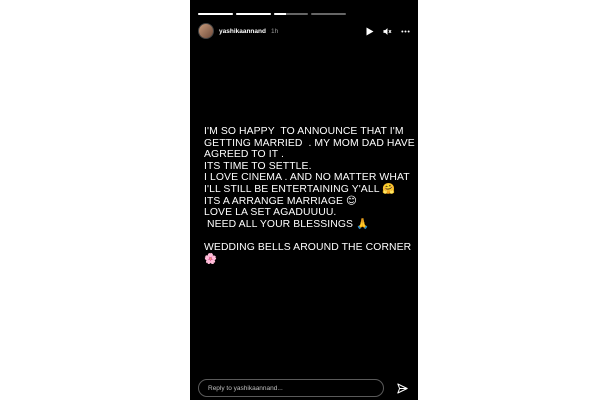 This screenshot has width=600, height=400. What do you see at coordinates (258, 166) in the screenshot?
I see `caption-line: ITS TIME TO SETTLE.` at bounding box center [258, 166].